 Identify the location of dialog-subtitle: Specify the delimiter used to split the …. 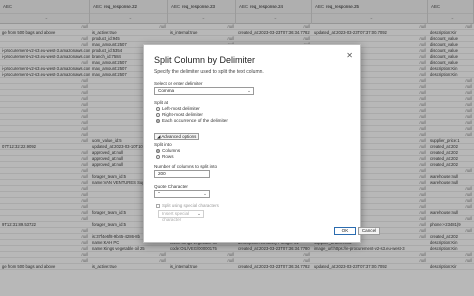
(209, 72).